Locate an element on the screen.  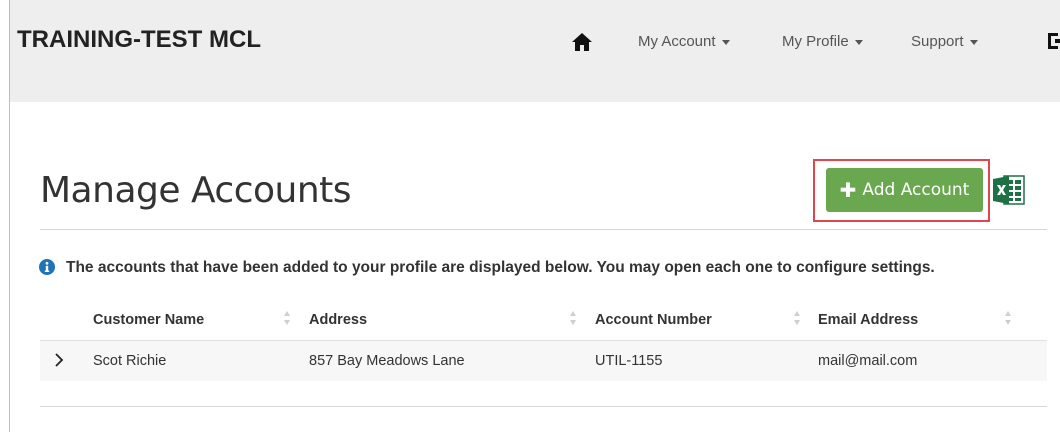
title-divider is located at coordinates (543, 229).